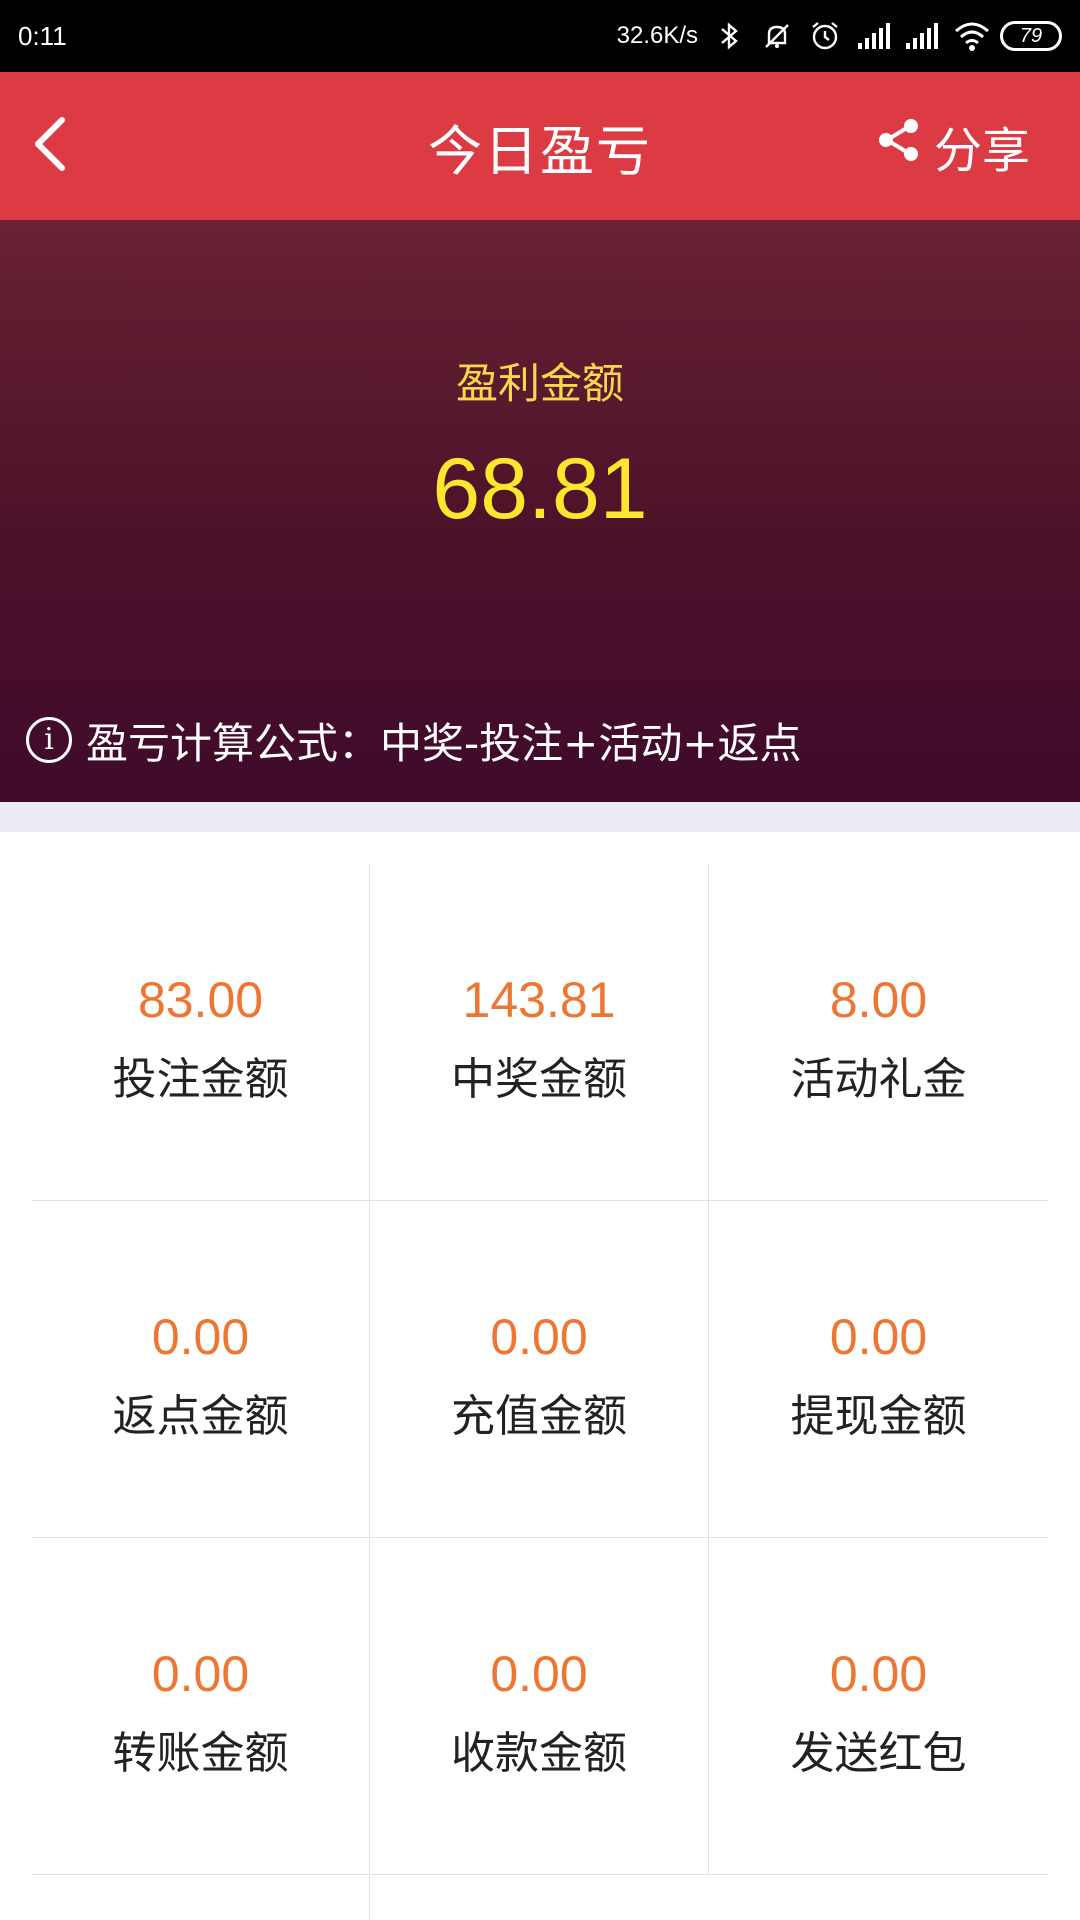 This screenshot has width=1080, height=1920. Describe the element at coordinates (539, 1706) in the screenshot. I see `stat-receive-amount: 0.00 收款金额` at that location.